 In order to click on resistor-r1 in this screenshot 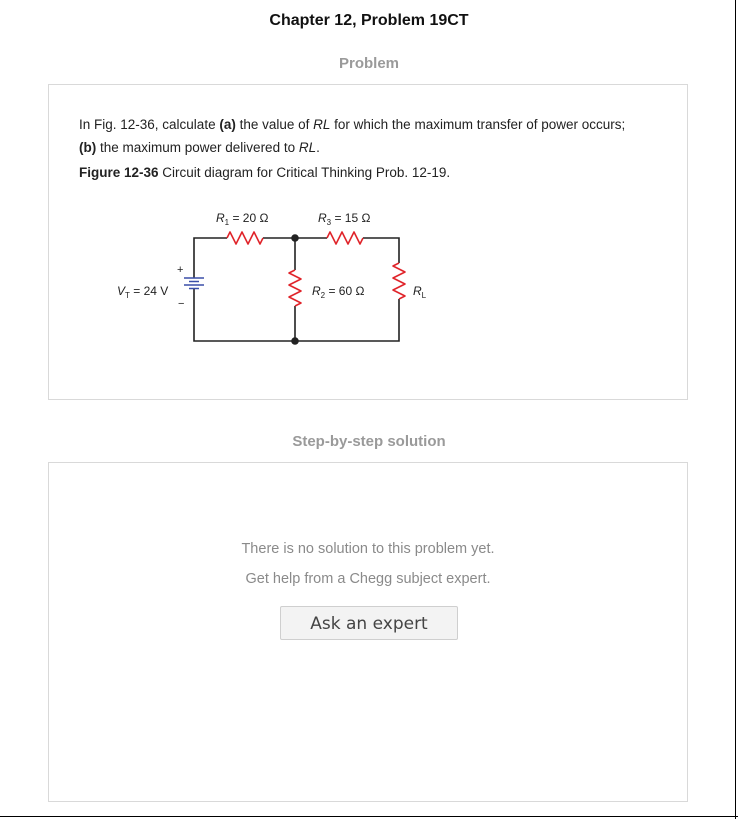, I will do `click(245, 238)`.